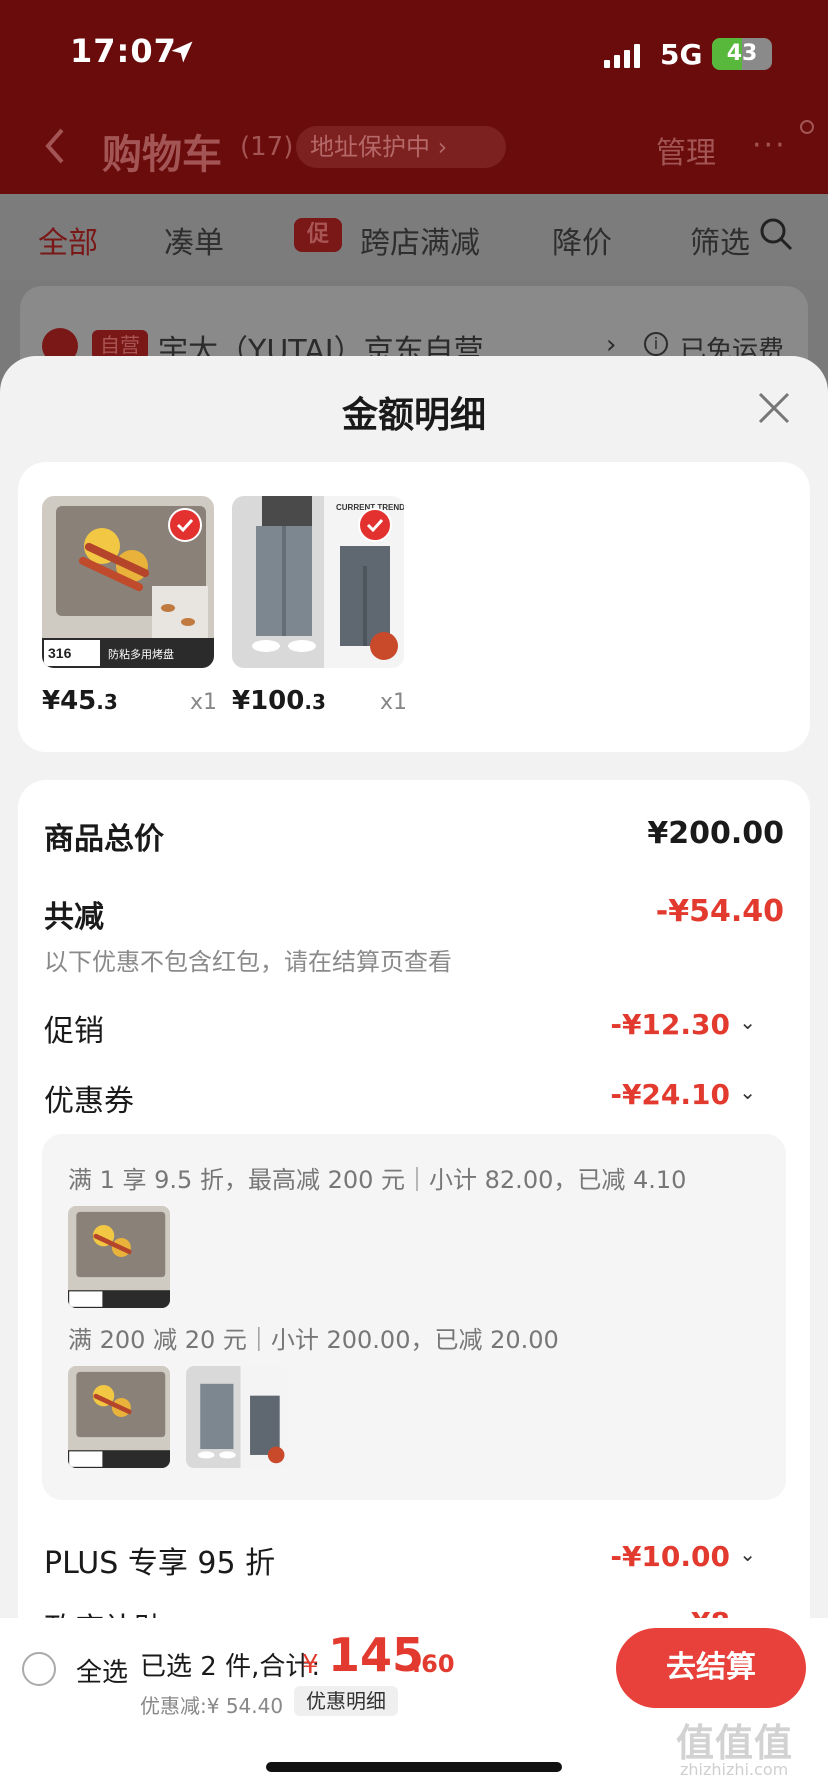  What do you see at coordinates (313, 1340) in the screenshot?
I see `coupon-rule-2: 满 200 减 20 元｜小计 200.00，已减 20.00` at bounding box center [313, 1340].